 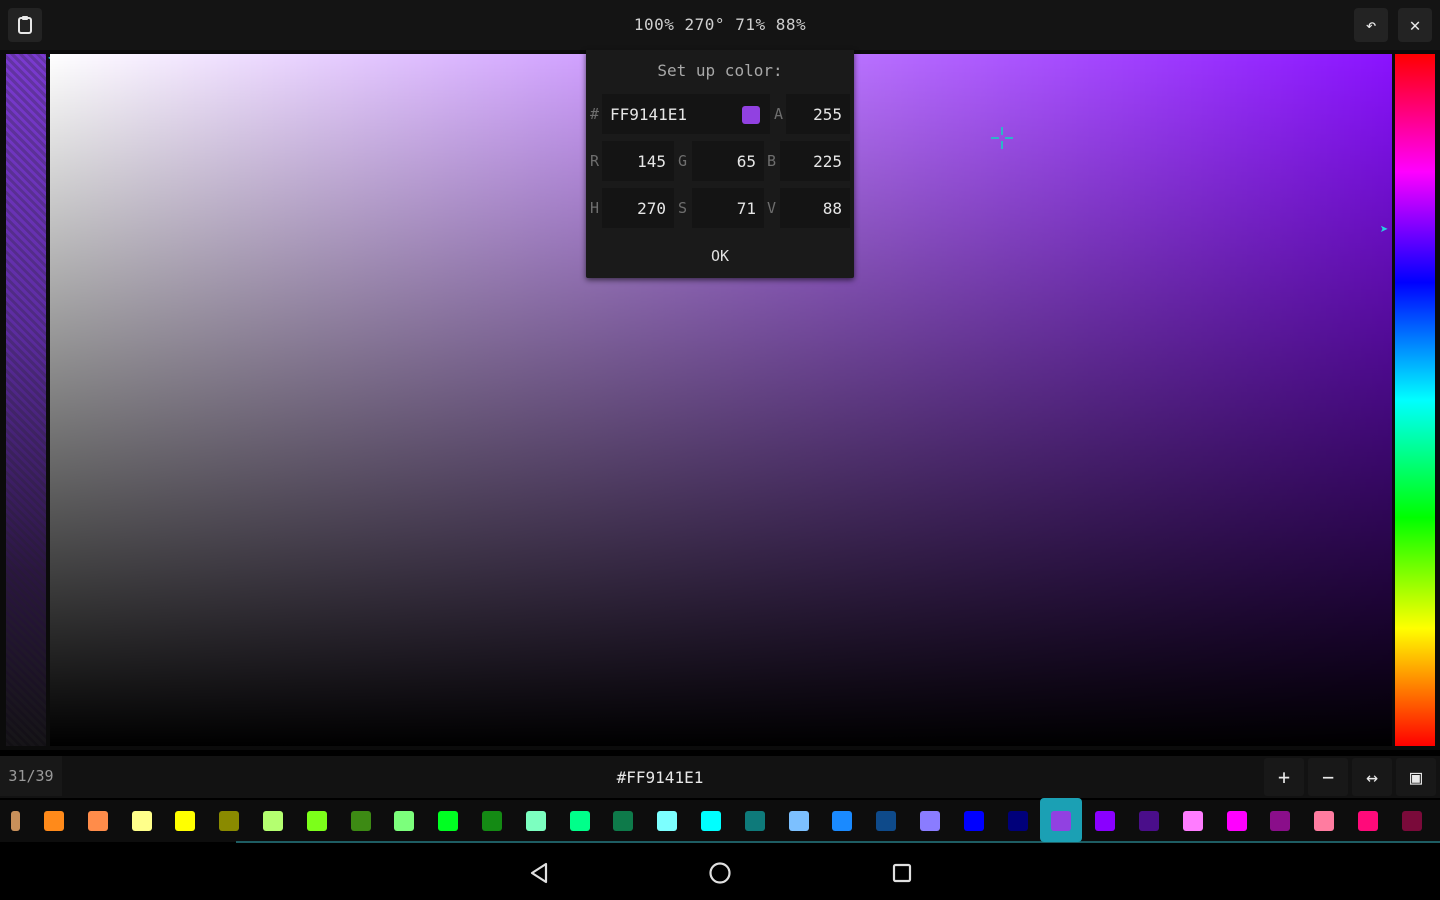 I want to click on palette, so click(x=720, y=821).